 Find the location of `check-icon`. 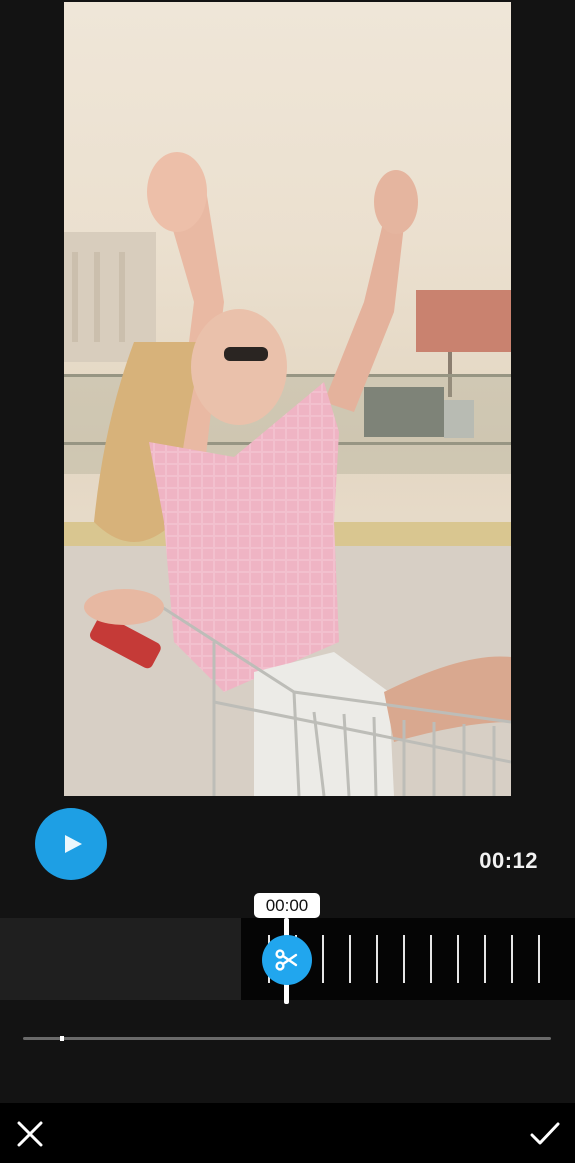

check-icon is located at coordinates (545, 1133).